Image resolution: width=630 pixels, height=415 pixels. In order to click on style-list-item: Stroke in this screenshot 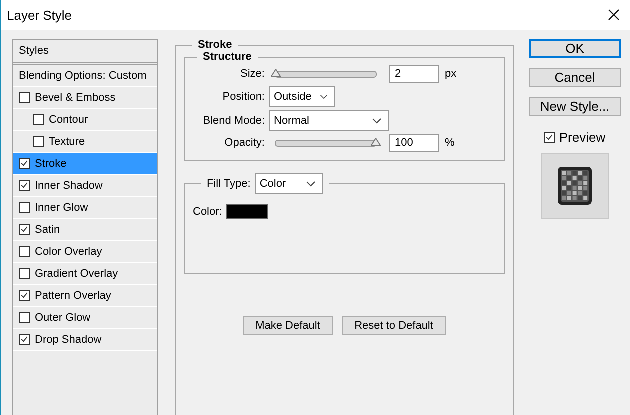, I will do `click(85, 164)`.